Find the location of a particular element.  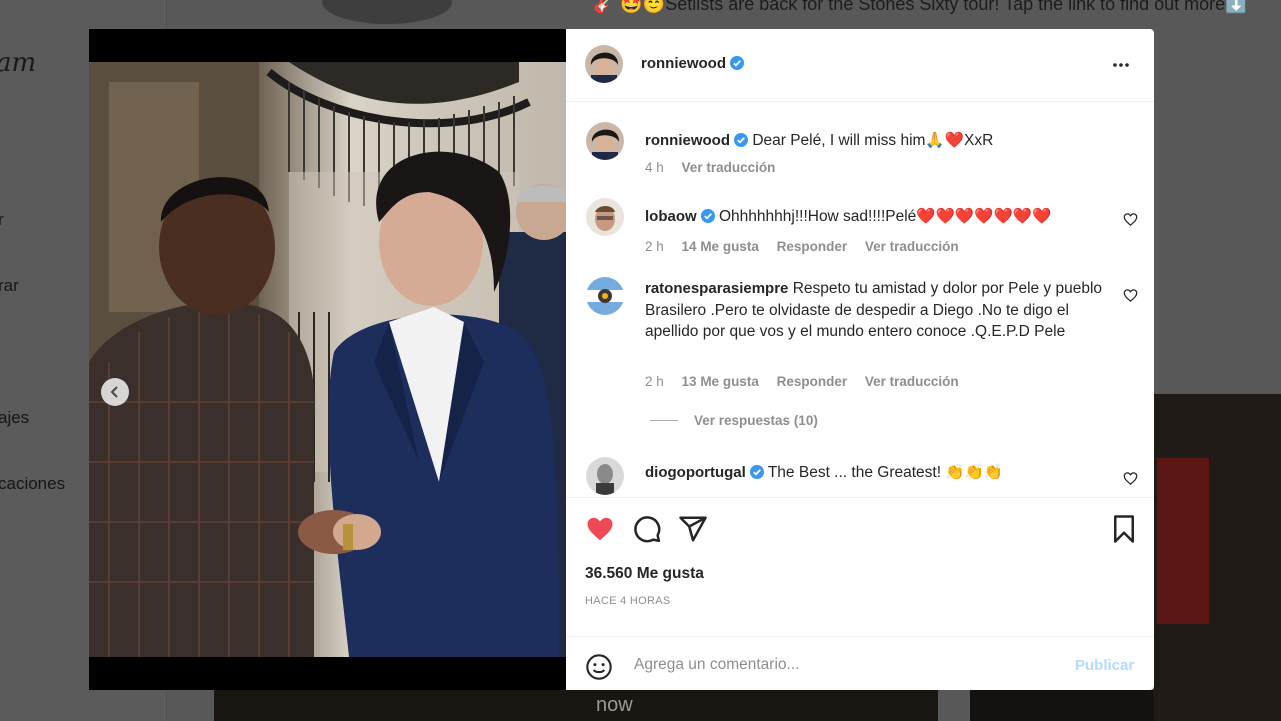

add-comment-bar: Publicar is located at coordinates (860, 663).